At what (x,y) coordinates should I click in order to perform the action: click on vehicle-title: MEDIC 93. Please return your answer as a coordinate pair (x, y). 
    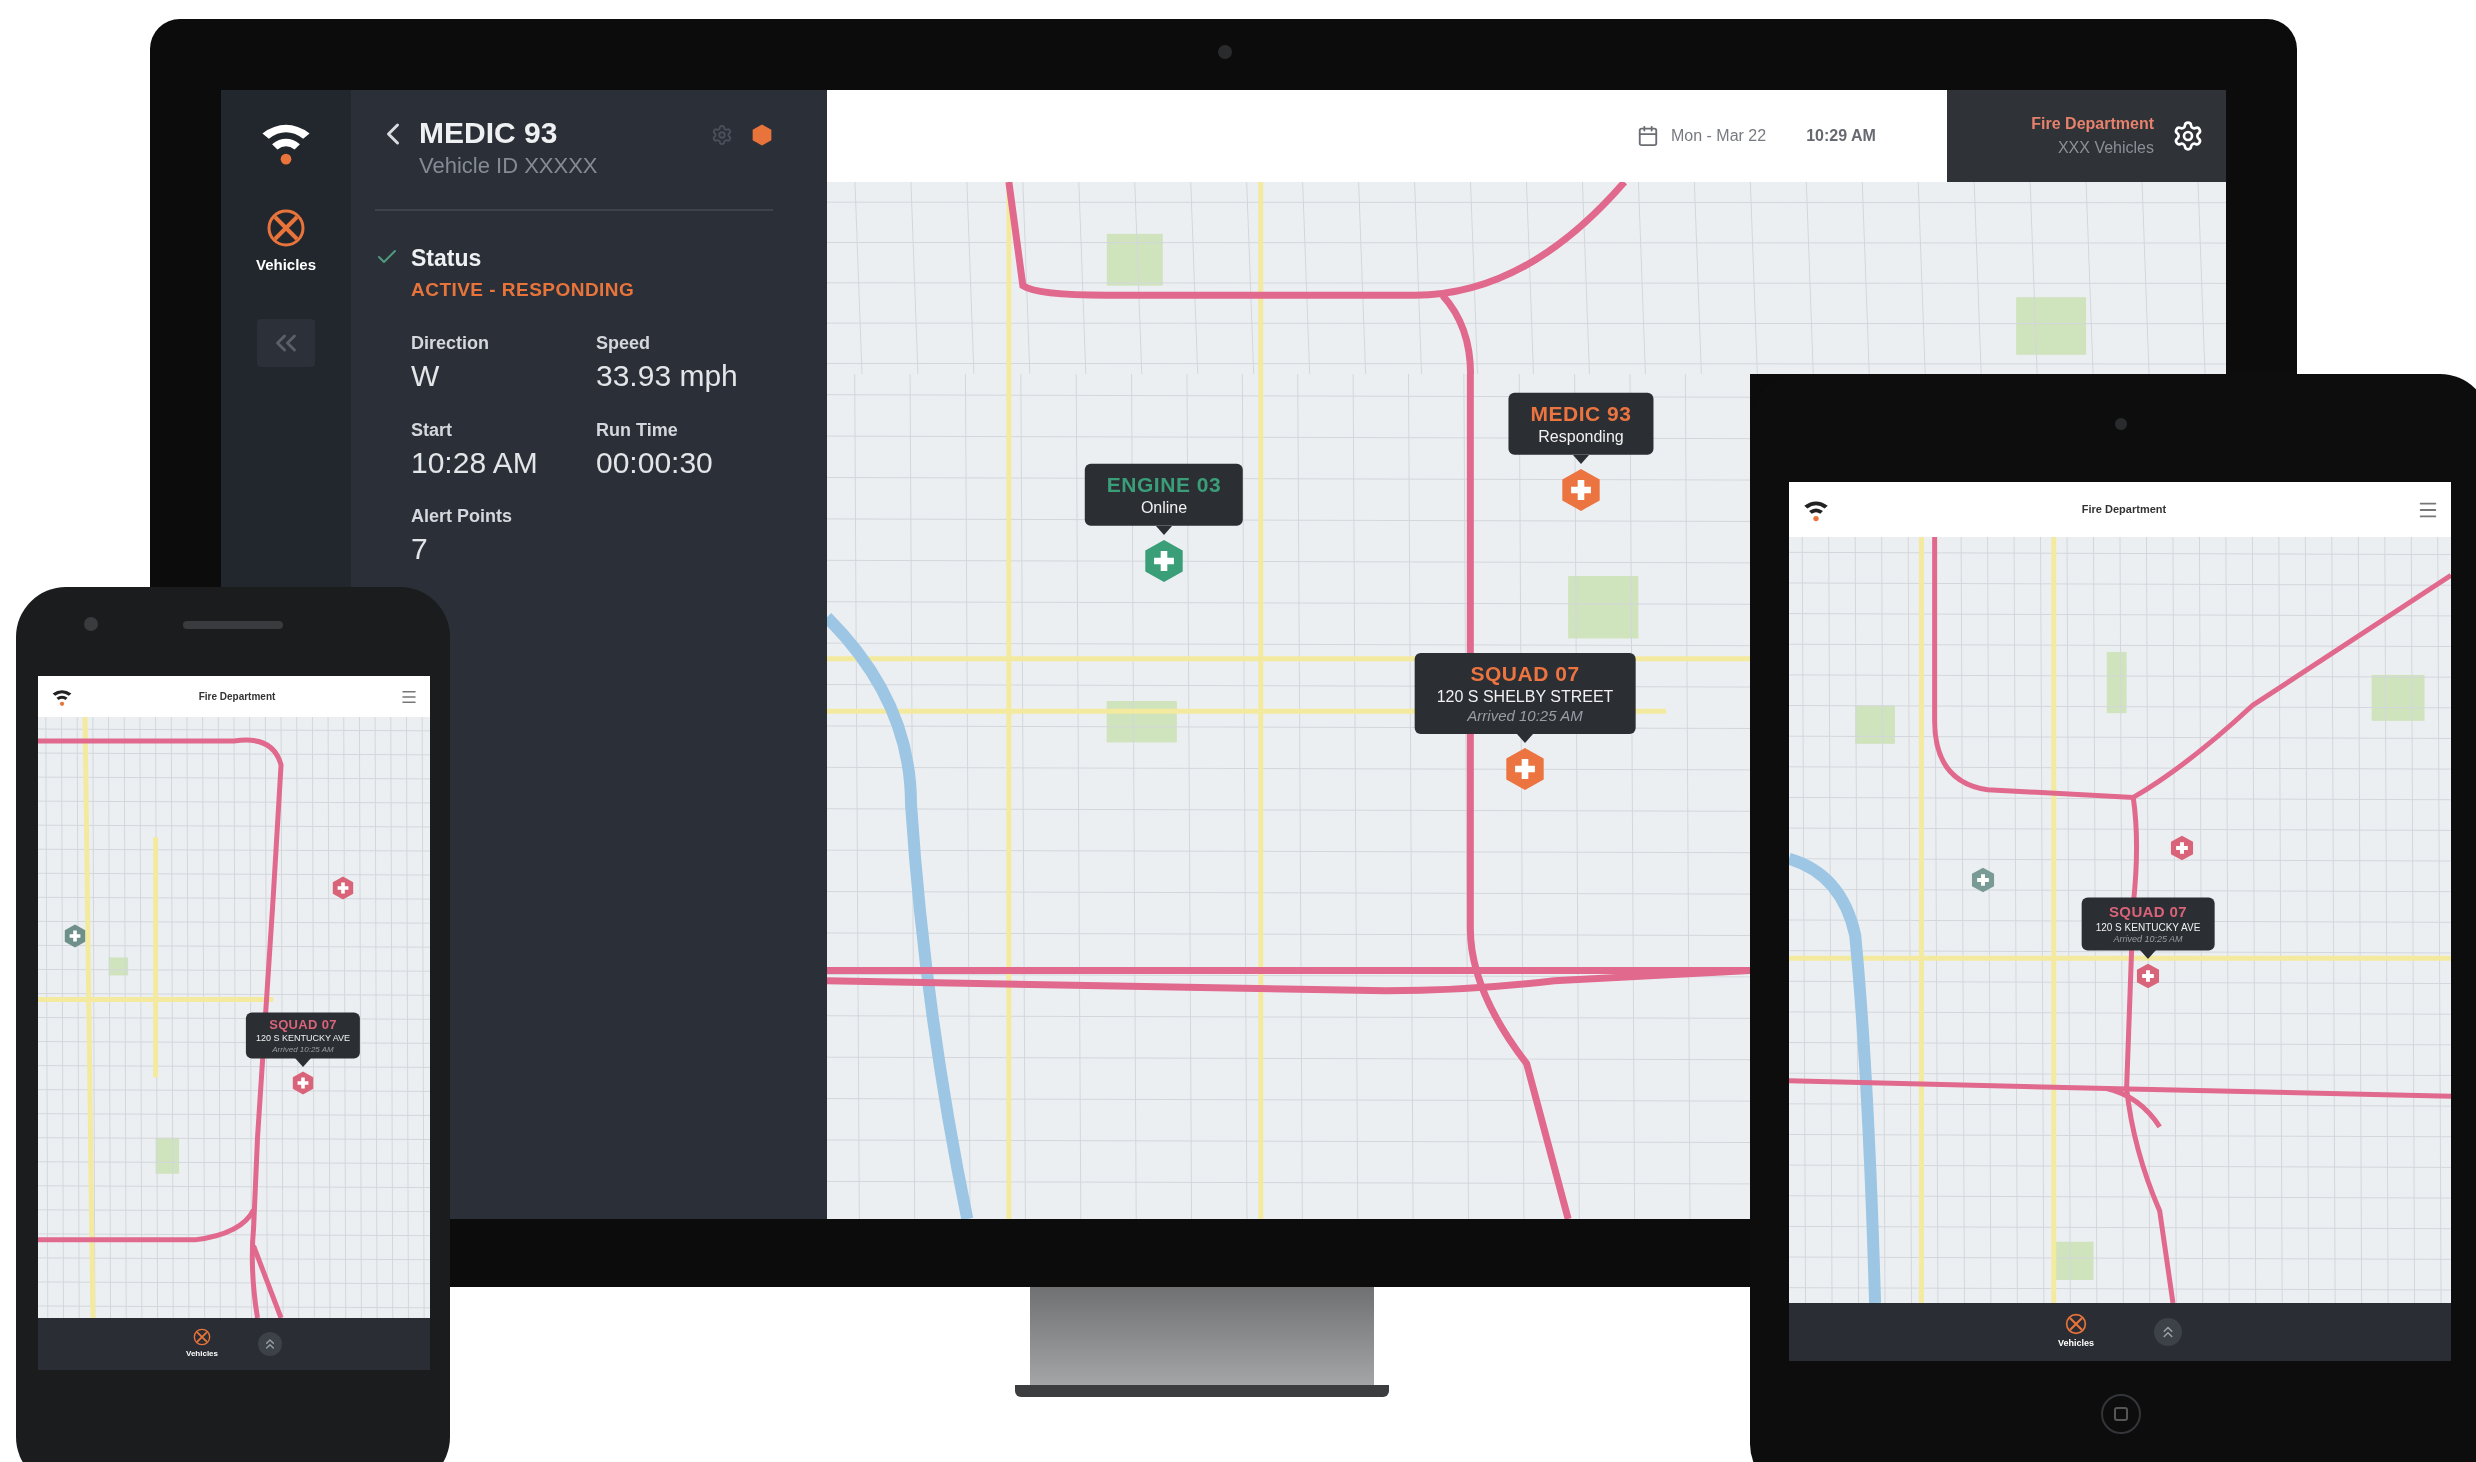
    Looking at the image, I should click on (489, 133).